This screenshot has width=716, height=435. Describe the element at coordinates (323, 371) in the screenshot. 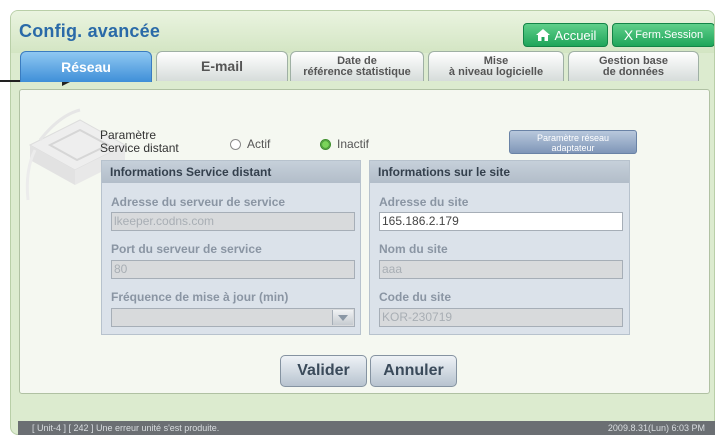

I see `validate-button: Valider` at that location.